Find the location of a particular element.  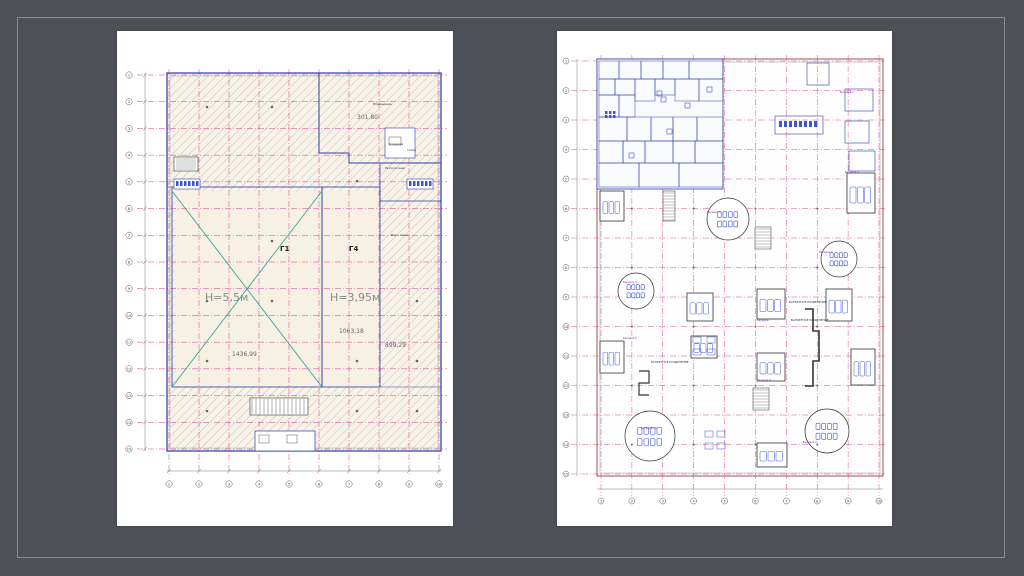

row-axis-label: 11 is located at coordinates (129, 343).